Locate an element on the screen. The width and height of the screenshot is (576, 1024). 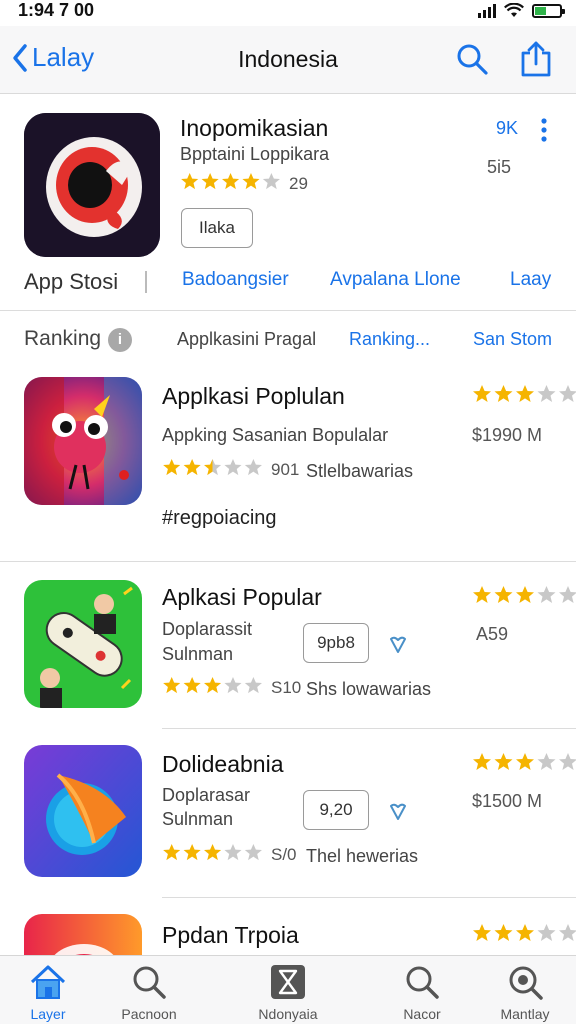
item-title: Applkasi Poplulan is located at coordinates (253, 396).